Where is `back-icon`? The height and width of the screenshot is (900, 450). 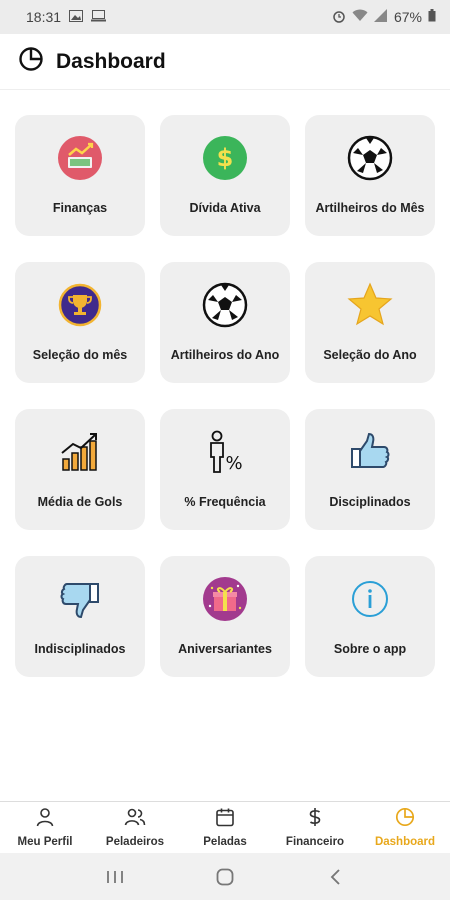 back-icon is located at coordinates (335, 876).